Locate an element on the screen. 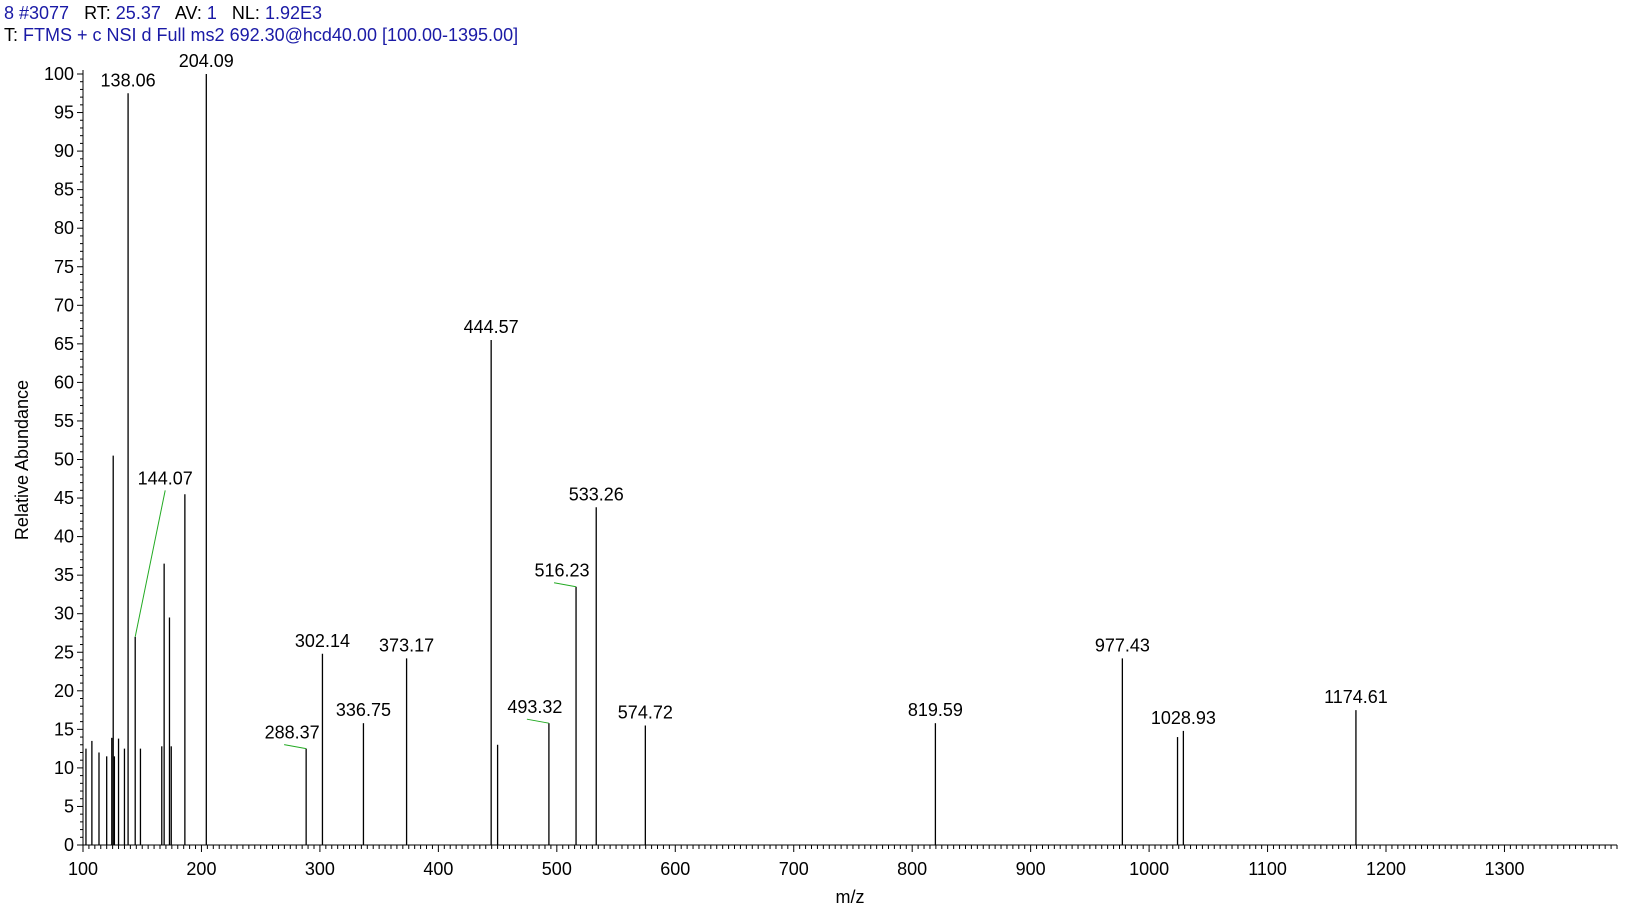  y-tick-label: 80 is located at coordinates (64, 228).